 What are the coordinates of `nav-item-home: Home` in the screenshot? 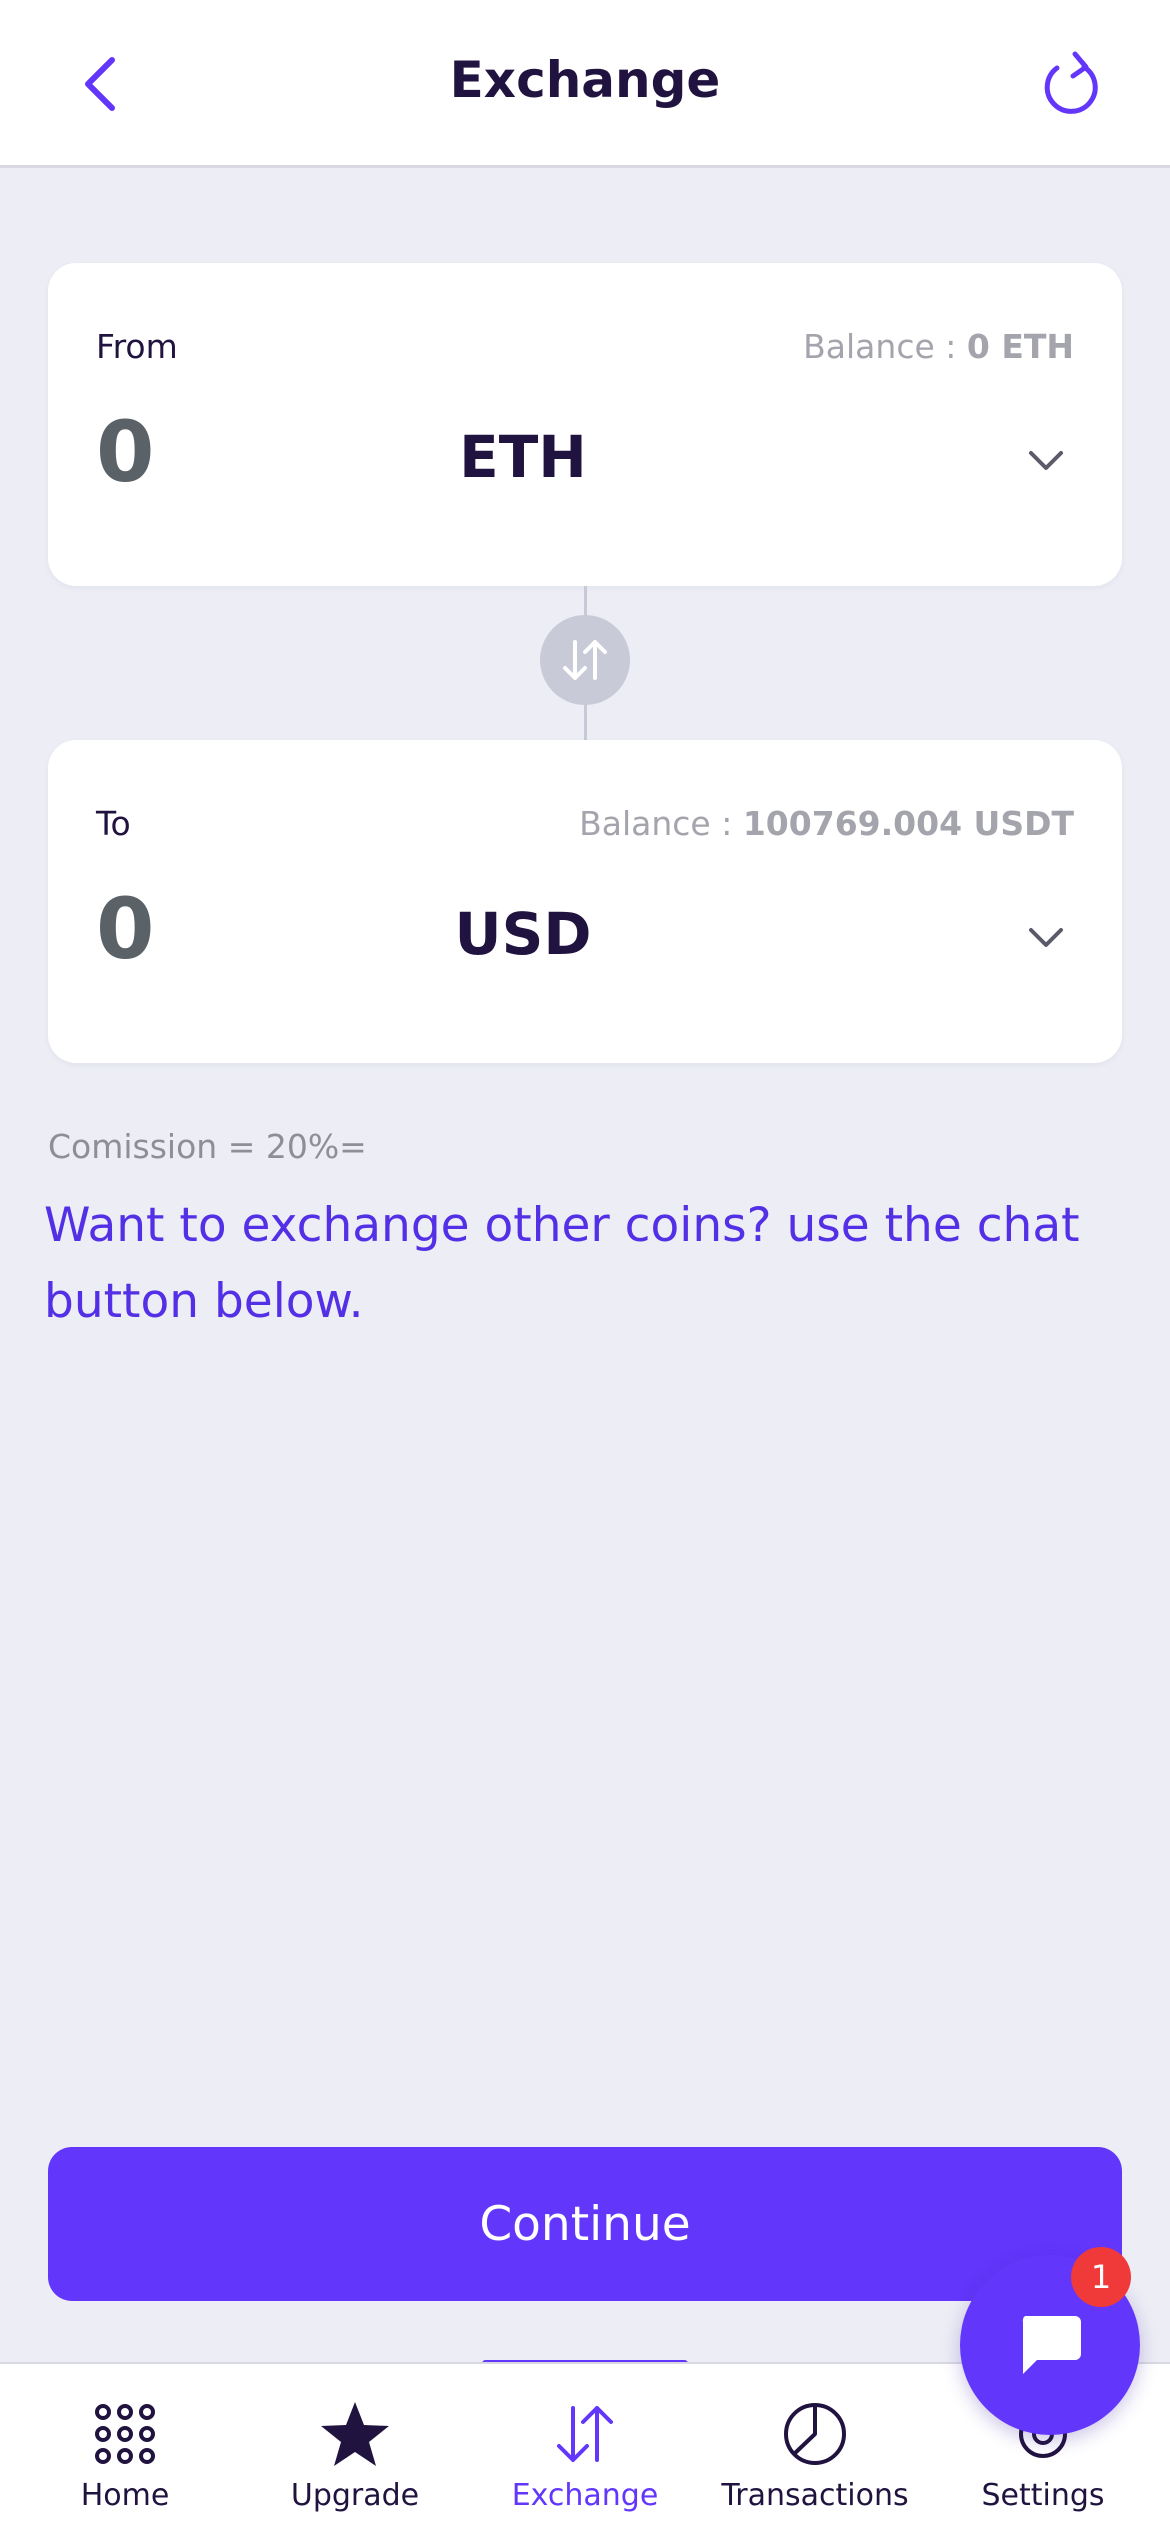 It's located at (125, 2449).